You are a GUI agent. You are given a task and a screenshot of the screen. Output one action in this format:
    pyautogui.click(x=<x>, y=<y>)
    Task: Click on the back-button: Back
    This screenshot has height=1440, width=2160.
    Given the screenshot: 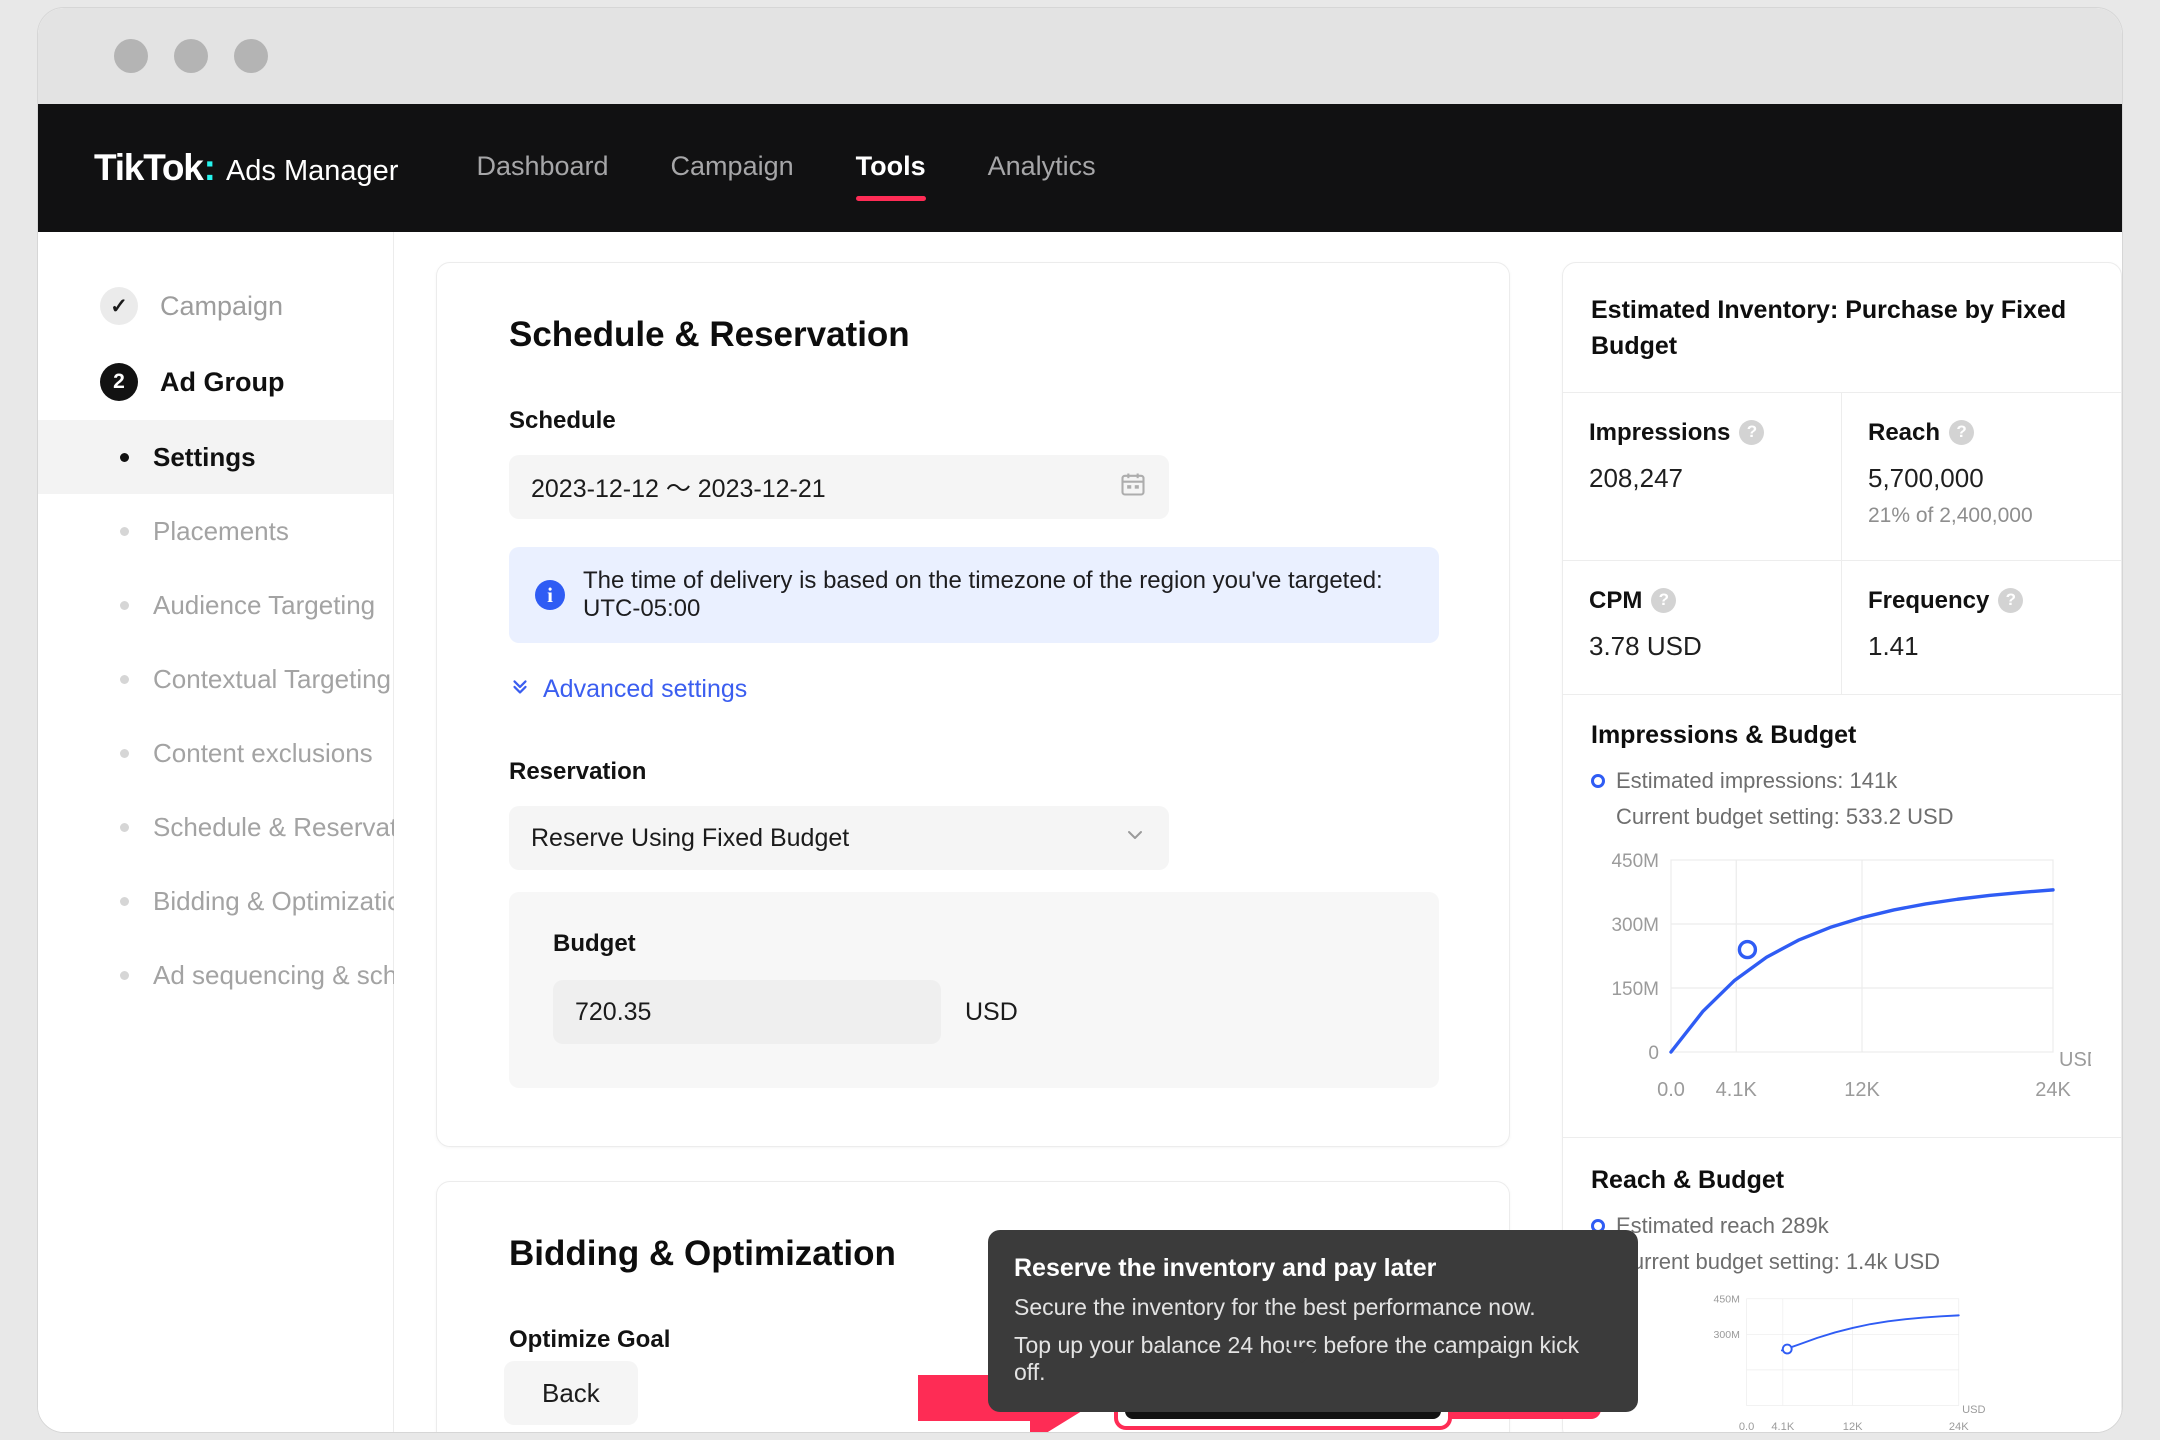 What is the action you would take?
    pyautogui.click(x=571, y=1393)
    